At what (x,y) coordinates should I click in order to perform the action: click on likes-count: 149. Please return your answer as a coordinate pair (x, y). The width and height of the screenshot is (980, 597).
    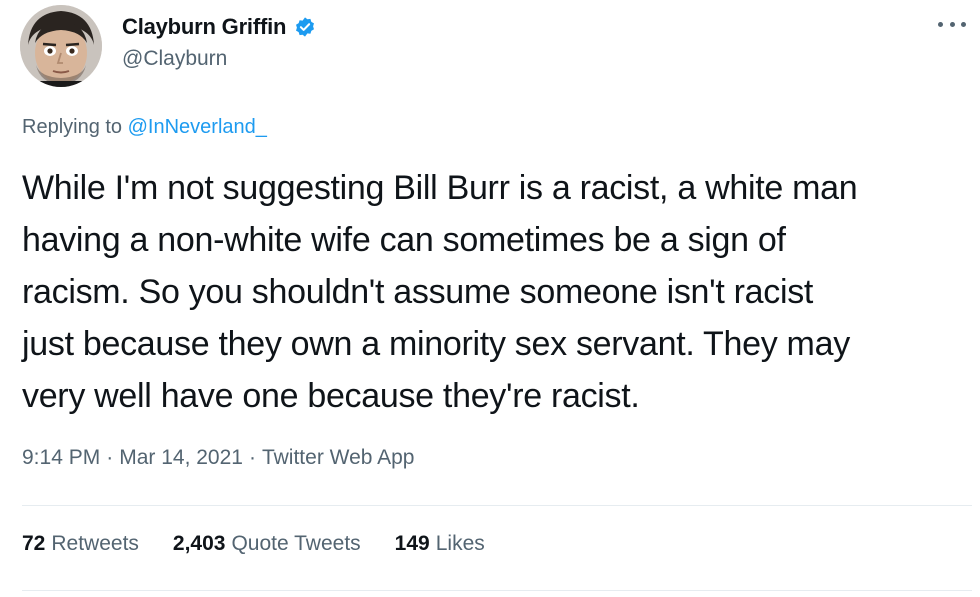
    Looking at the image, I should click on (412, 543).